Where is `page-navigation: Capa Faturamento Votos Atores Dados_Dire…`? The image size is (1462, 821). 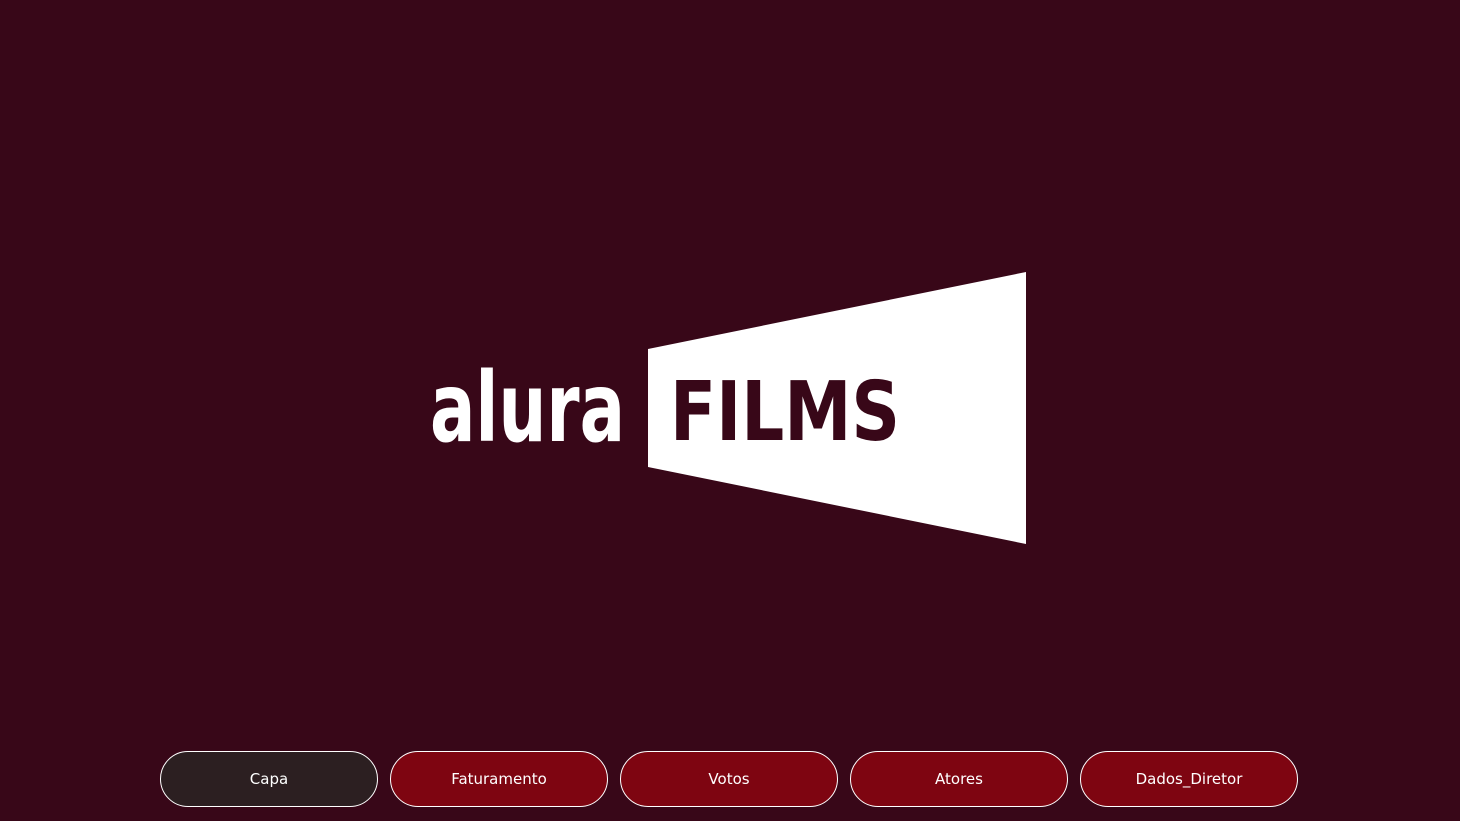 page-navigation: Capa Faturamento Votos Atores Dados_Dire… is located at coordinates (729, 779).